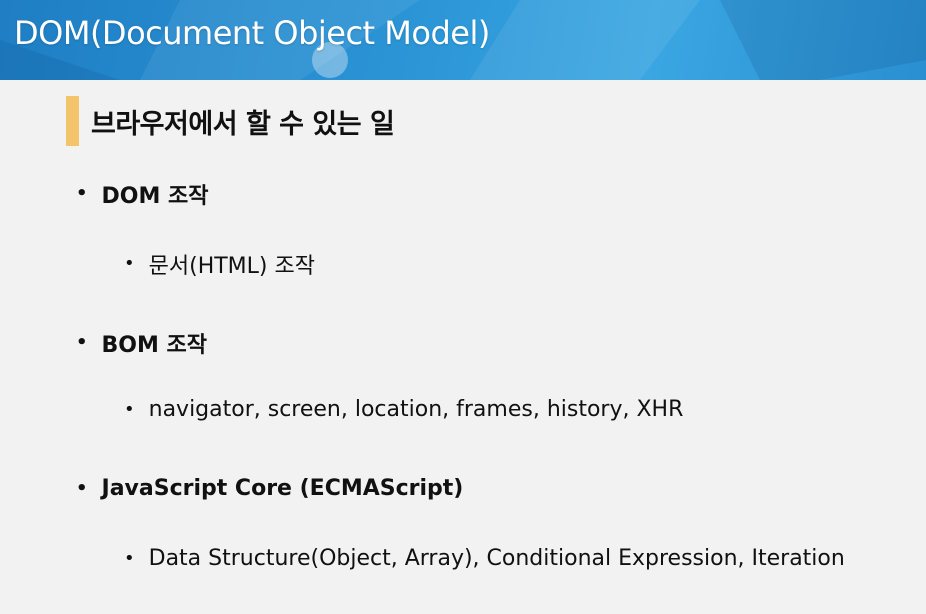 This screenshot has width=926, height=614. Describe the element at coordinates (154, 345) in the screenshot. I see `list-item-label: BOM 조작` at that location.